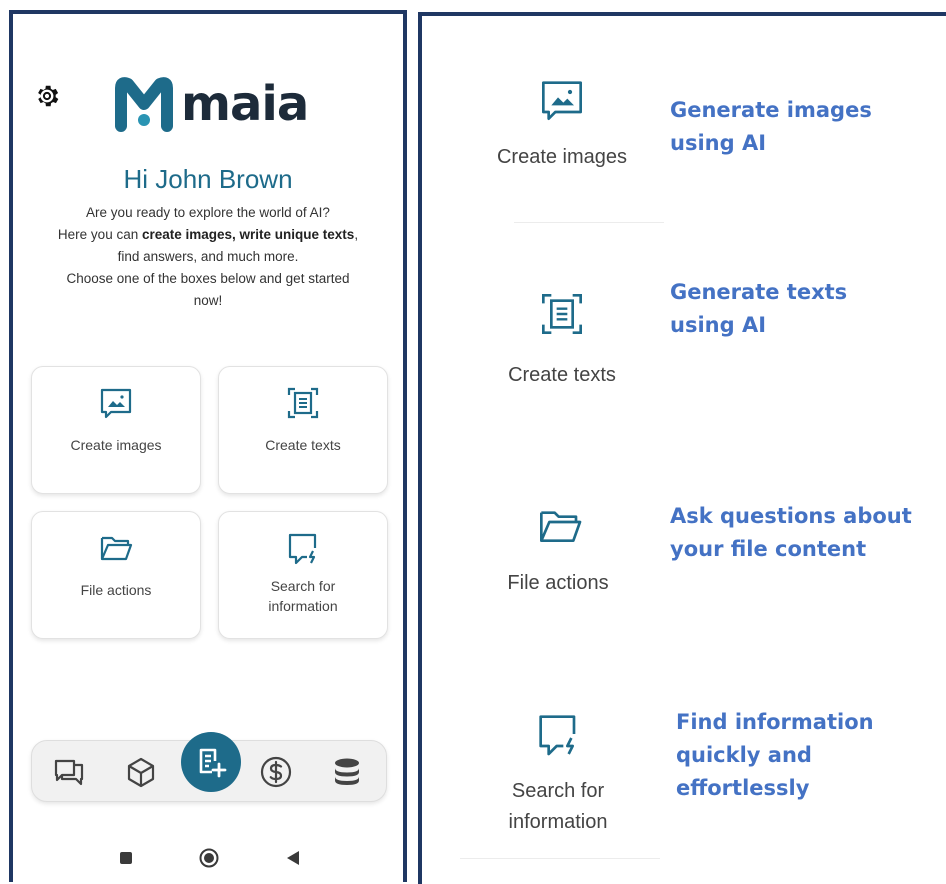 The height and width of the screenshot is (884, 946). What do you see at coordinates (209, 858) in the screenshot?
I see `home-button` at bounding box center [209, 858].